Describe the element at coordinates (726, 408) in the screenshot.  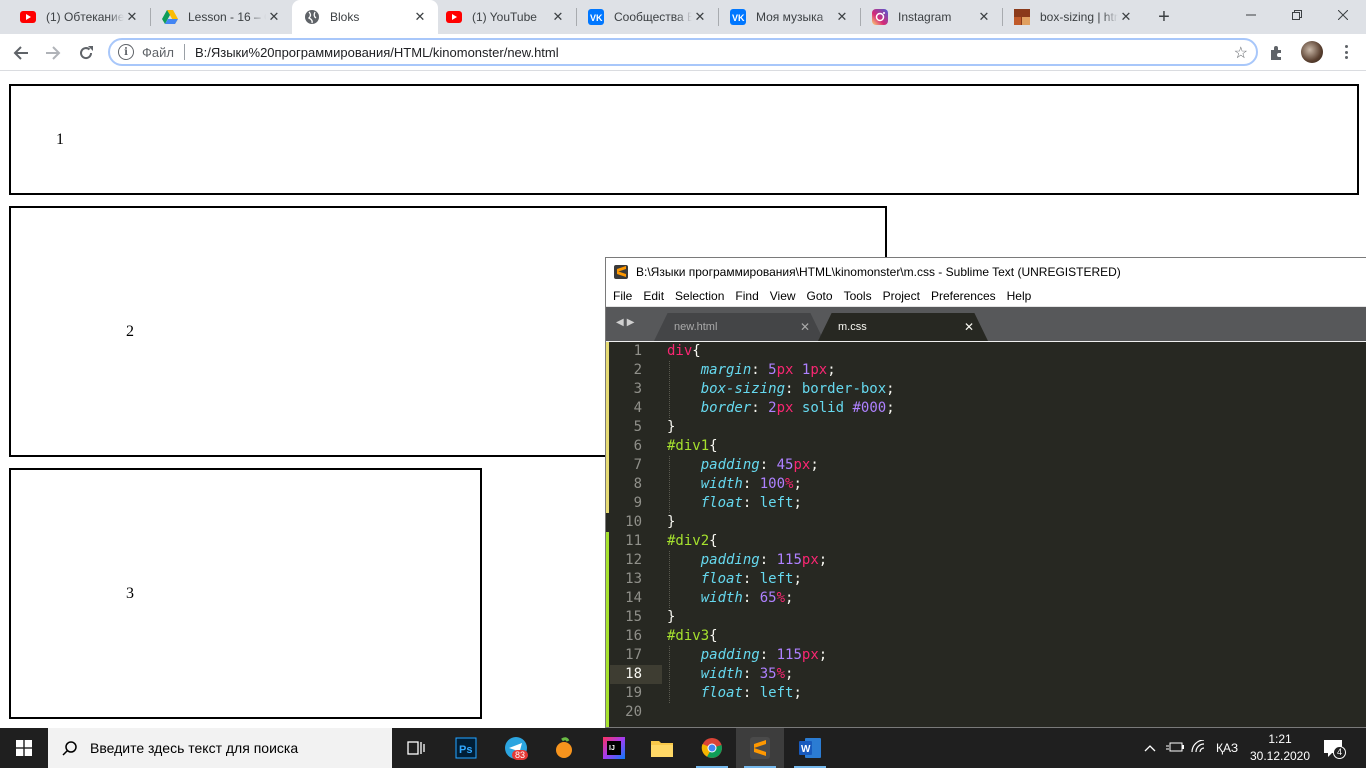
I see `code-token: border` at that location.